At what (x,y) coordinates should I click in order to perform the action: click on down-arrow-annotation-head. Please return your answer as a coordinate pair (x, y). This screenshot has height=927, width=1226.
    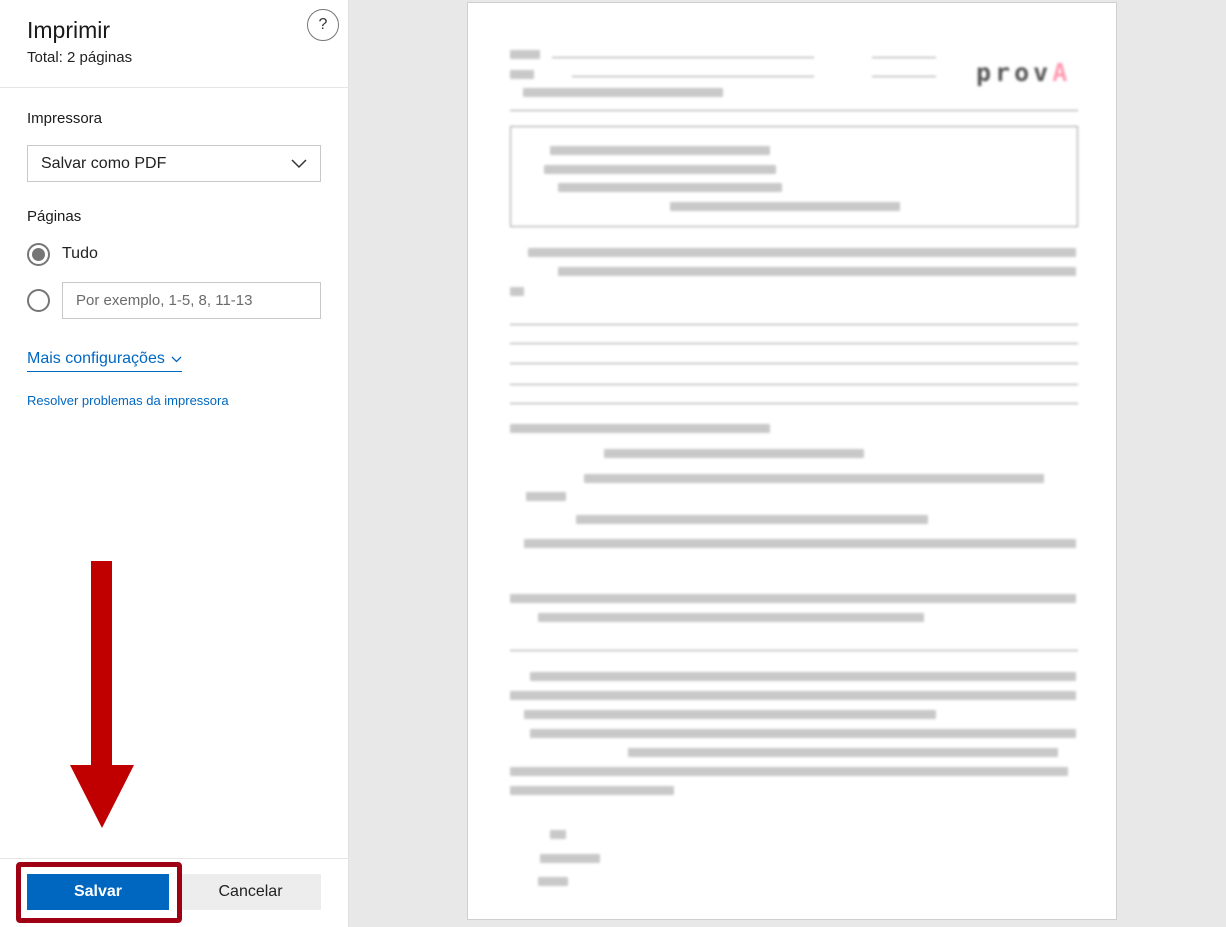
    Looking at the image, I should click on (102, 796).